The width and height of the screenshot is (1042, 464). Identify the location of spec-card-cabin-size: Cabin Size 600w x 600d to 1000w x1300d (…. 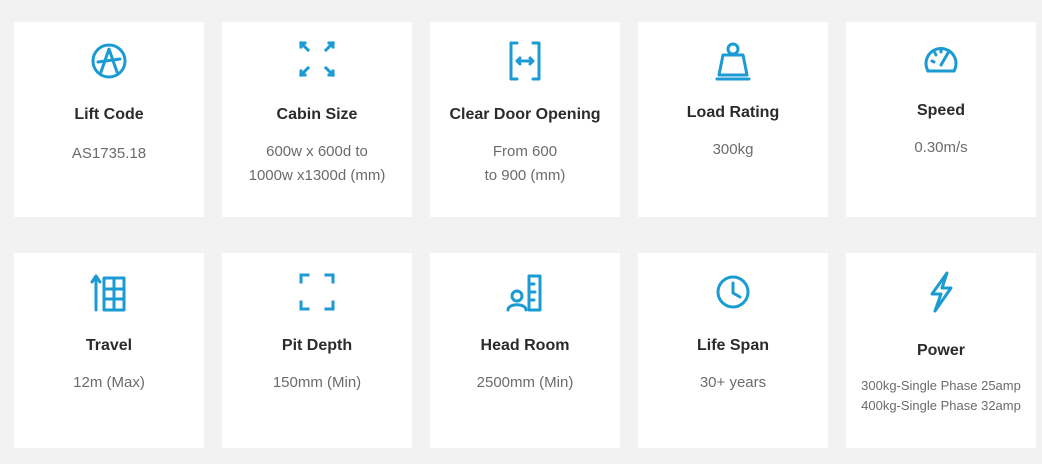
(317, 119).